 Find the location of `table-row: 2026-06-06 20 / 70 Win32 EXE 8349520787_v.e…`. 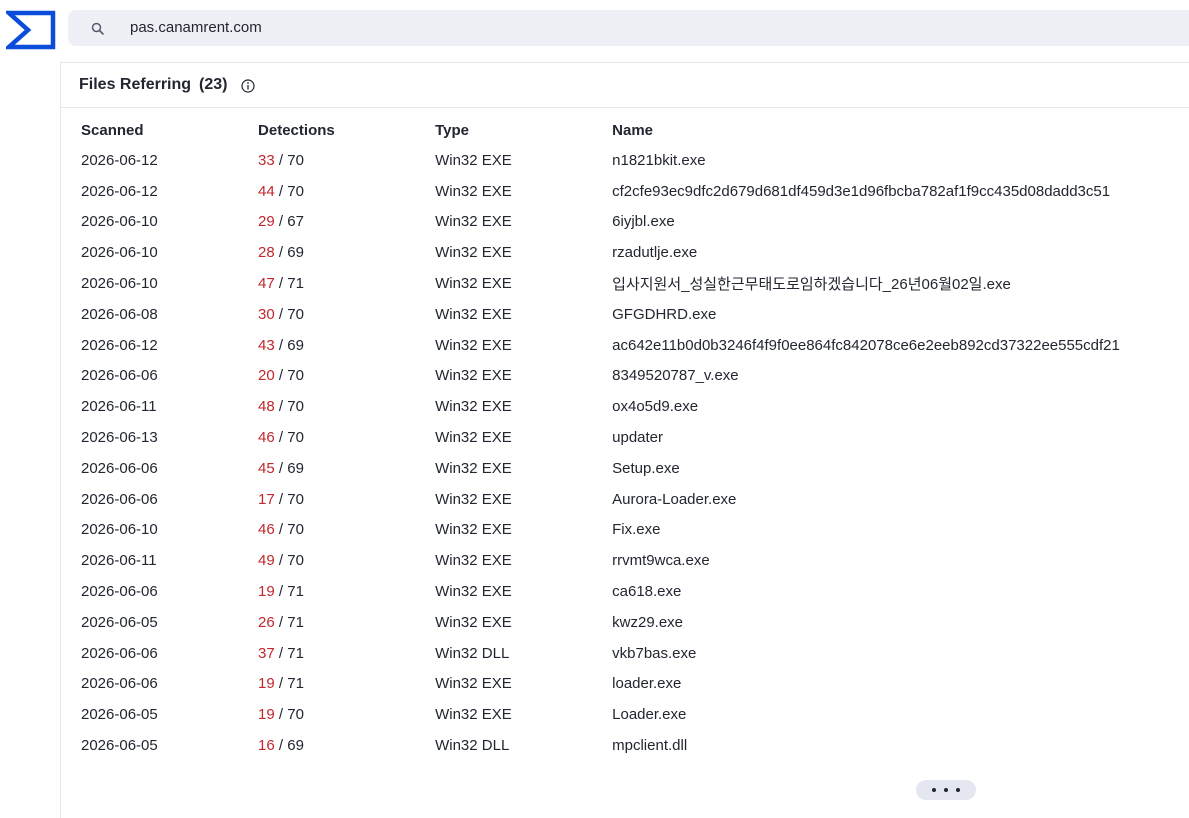

table-row: 2026-06-06 20 / 70 Win32 EXE 8349520787_v.e… is located at coordinates (632, 376).